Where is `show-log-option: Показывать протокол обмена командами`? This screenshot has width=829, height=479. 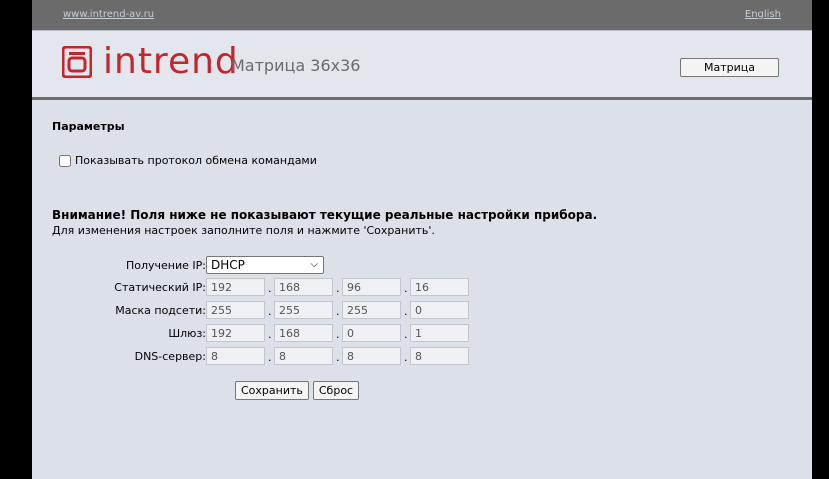
show-log-option: Показывать протокол обмена командами is located at coordinates (188, 160).